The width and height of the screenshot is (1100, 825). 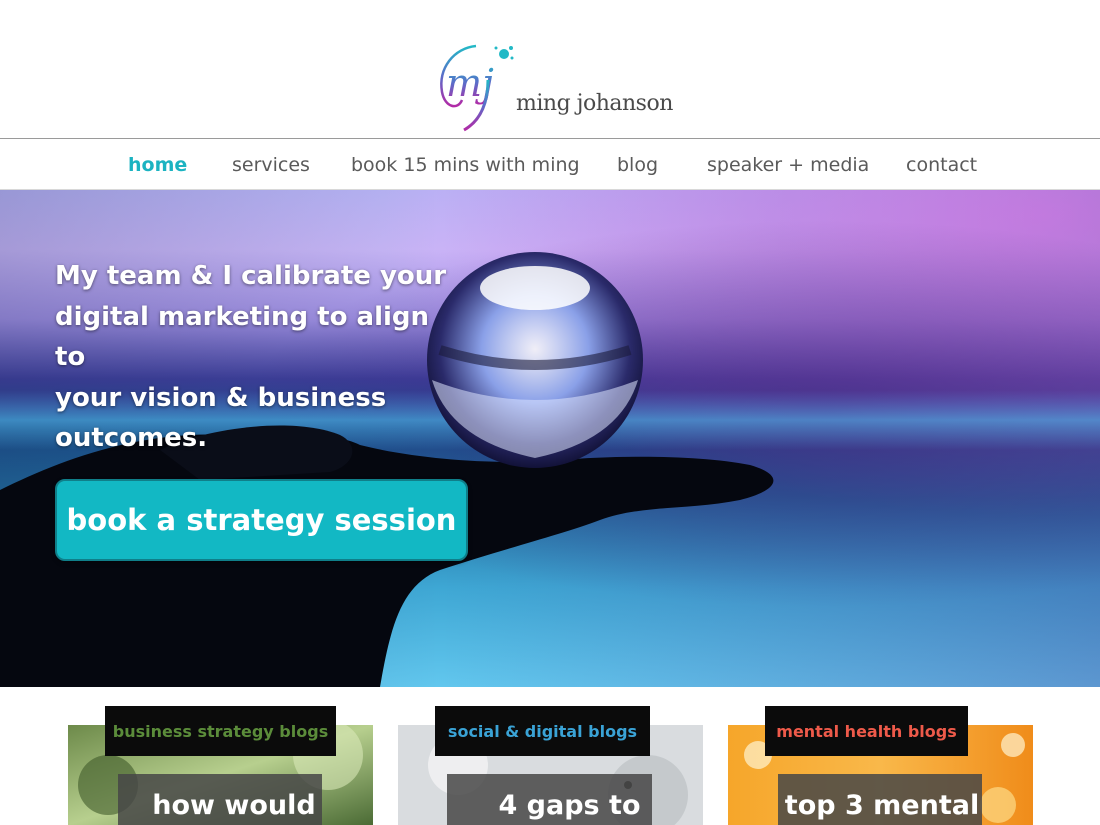 I want to click on blog-category-label: business strategy blogs, so click(x=220, y=731).